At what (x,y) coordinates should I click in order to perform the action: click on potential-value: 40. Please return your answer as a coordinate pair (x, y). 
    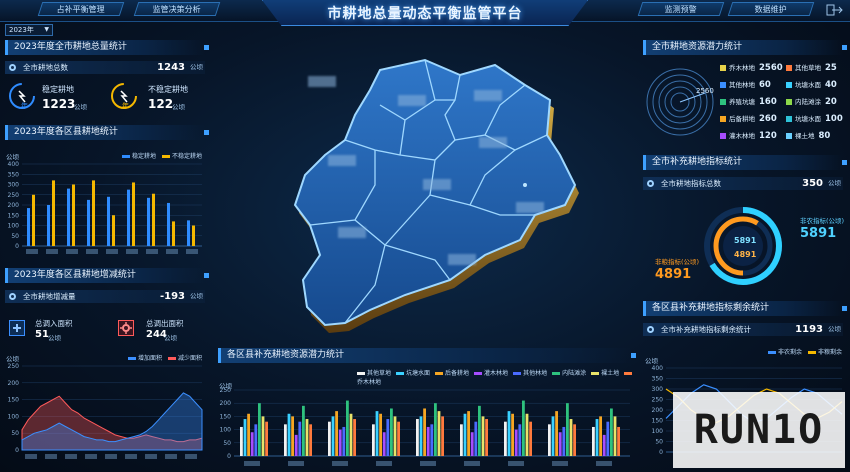
    Looking at the image, I should click on (831, 85).